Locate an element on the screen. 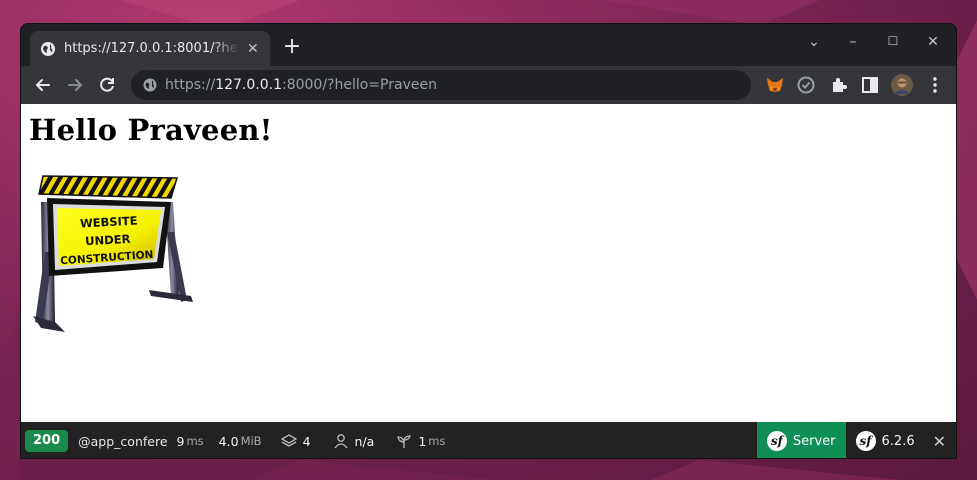 The width and height of the screenshot is (977, 480). symfony-version: 6.2.6 is located at coordinates (898, 441).